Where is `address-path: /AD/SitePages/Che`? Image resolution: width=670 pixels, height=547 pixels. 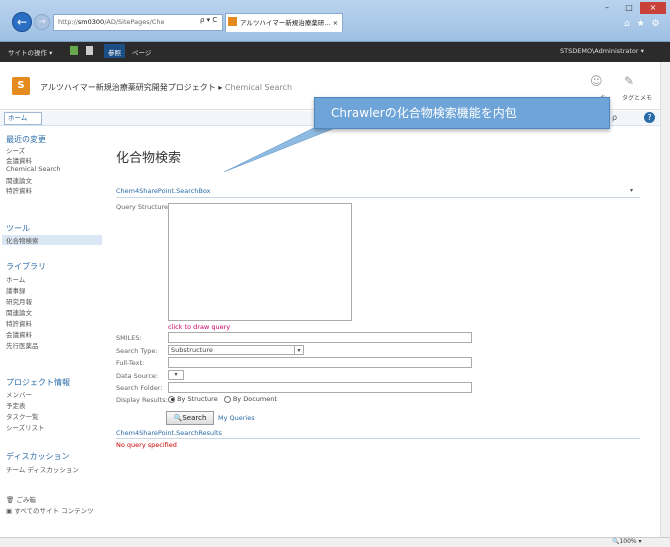
address-path: /AD/SitePages/Che is located at coordinates (134, 22).